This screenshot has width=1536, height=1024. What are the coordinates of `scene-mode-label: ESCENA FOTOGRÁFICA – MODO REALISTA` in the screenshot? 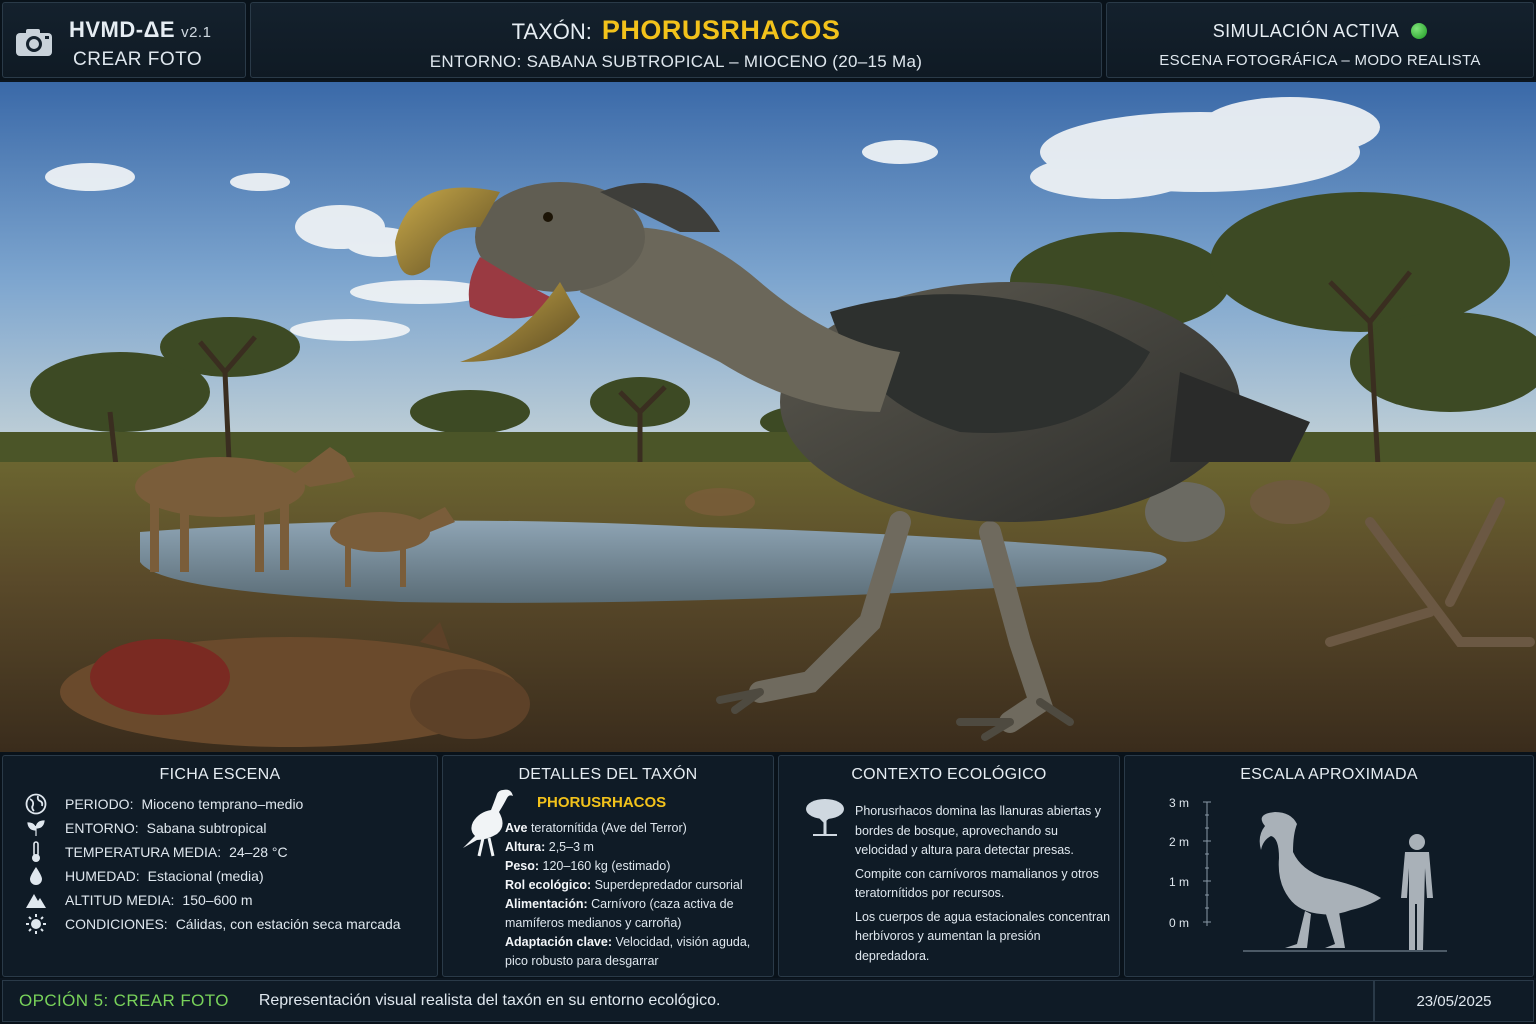 It's located at (1320, 60).